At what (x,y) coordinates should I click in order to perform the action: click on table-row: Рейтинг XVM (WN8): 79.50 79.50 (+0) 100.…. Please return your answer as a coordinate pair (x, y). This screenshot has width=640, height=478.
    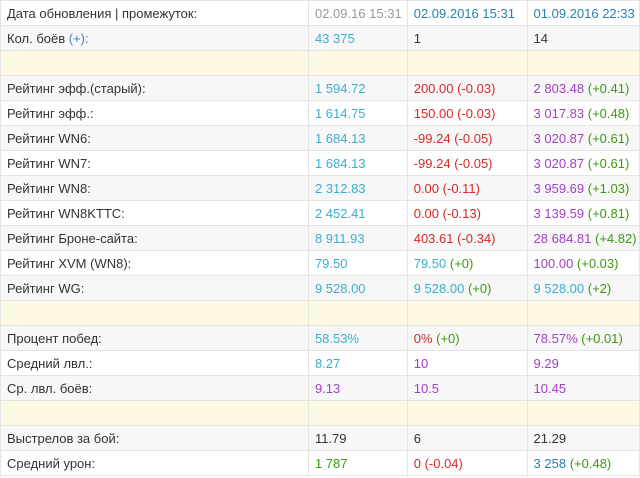
    Looking at the image, I should click on (320, 263).